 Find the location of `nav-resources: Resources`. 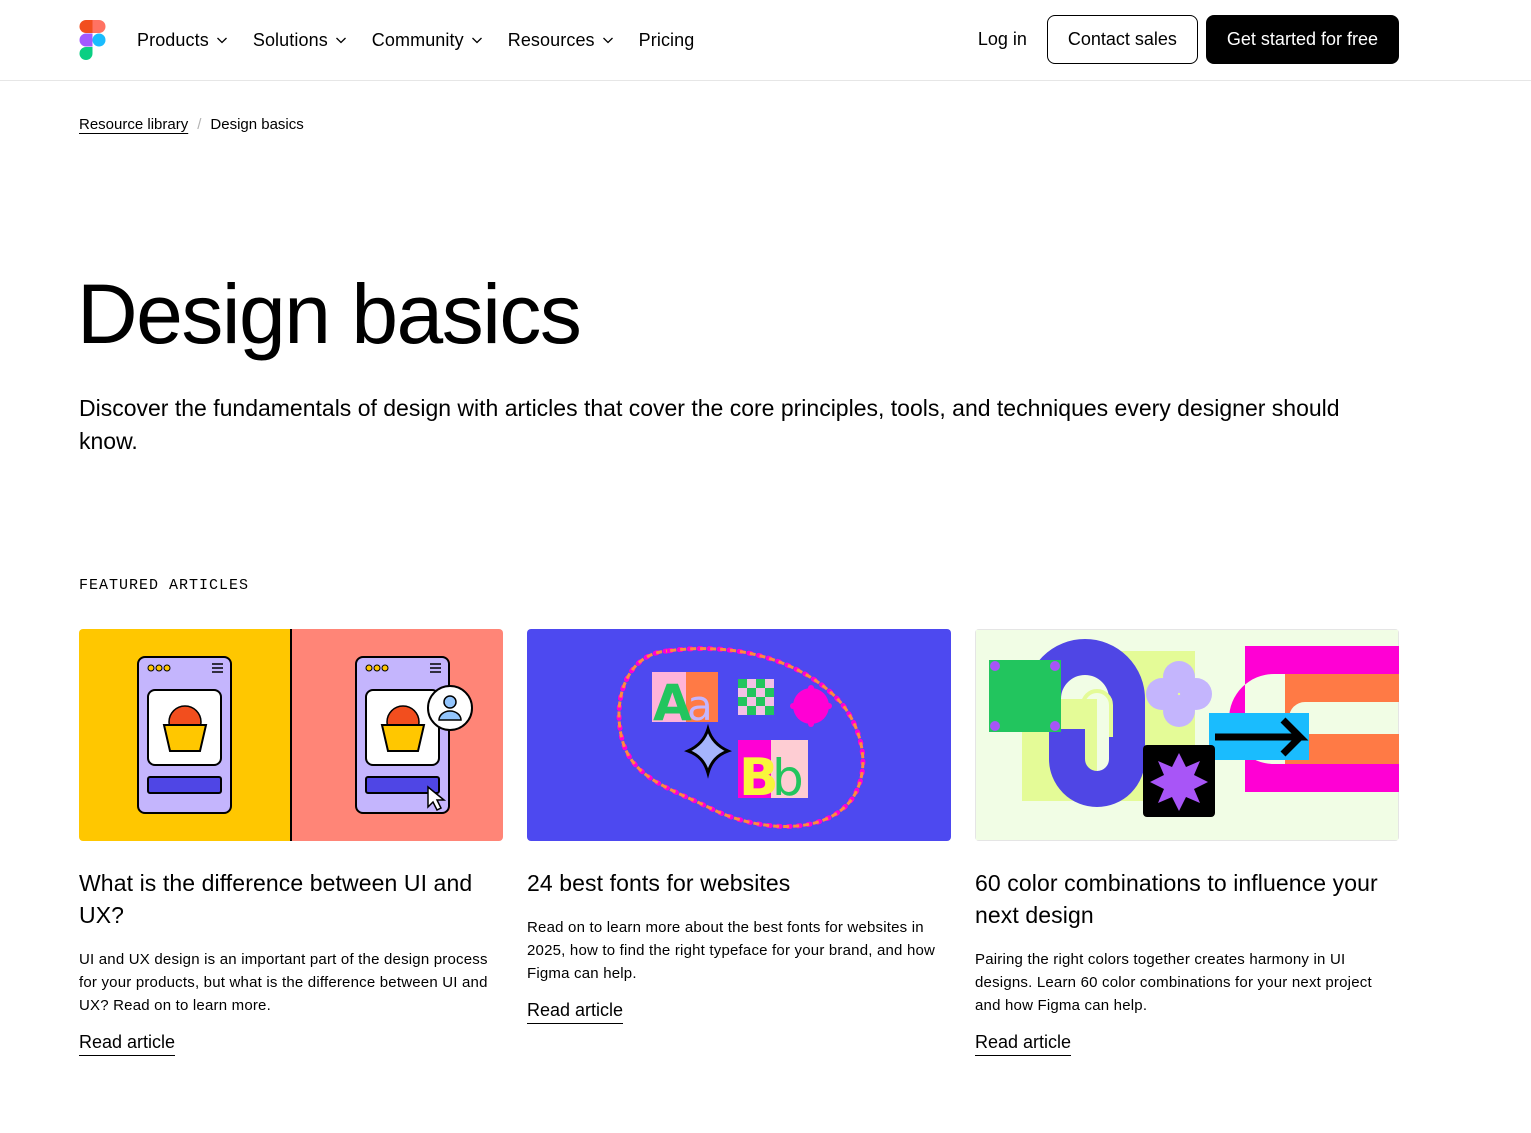

nav-resources: Resources is located at coordinates (561, 40).